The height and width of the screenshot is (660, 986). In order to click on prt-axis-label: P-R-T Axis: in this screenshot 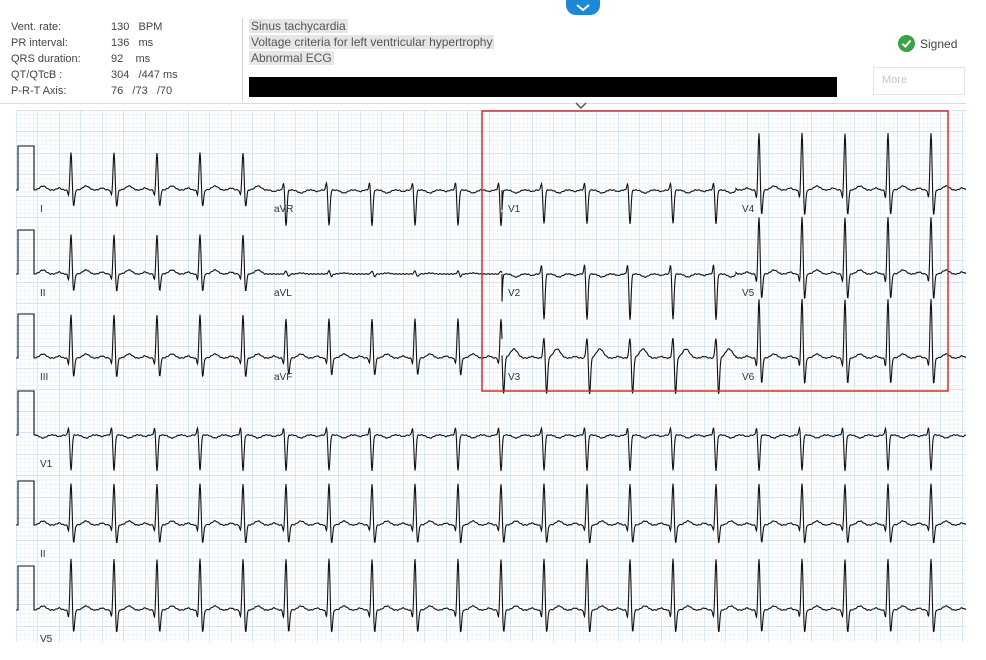, I will do `click(39, 91)`.